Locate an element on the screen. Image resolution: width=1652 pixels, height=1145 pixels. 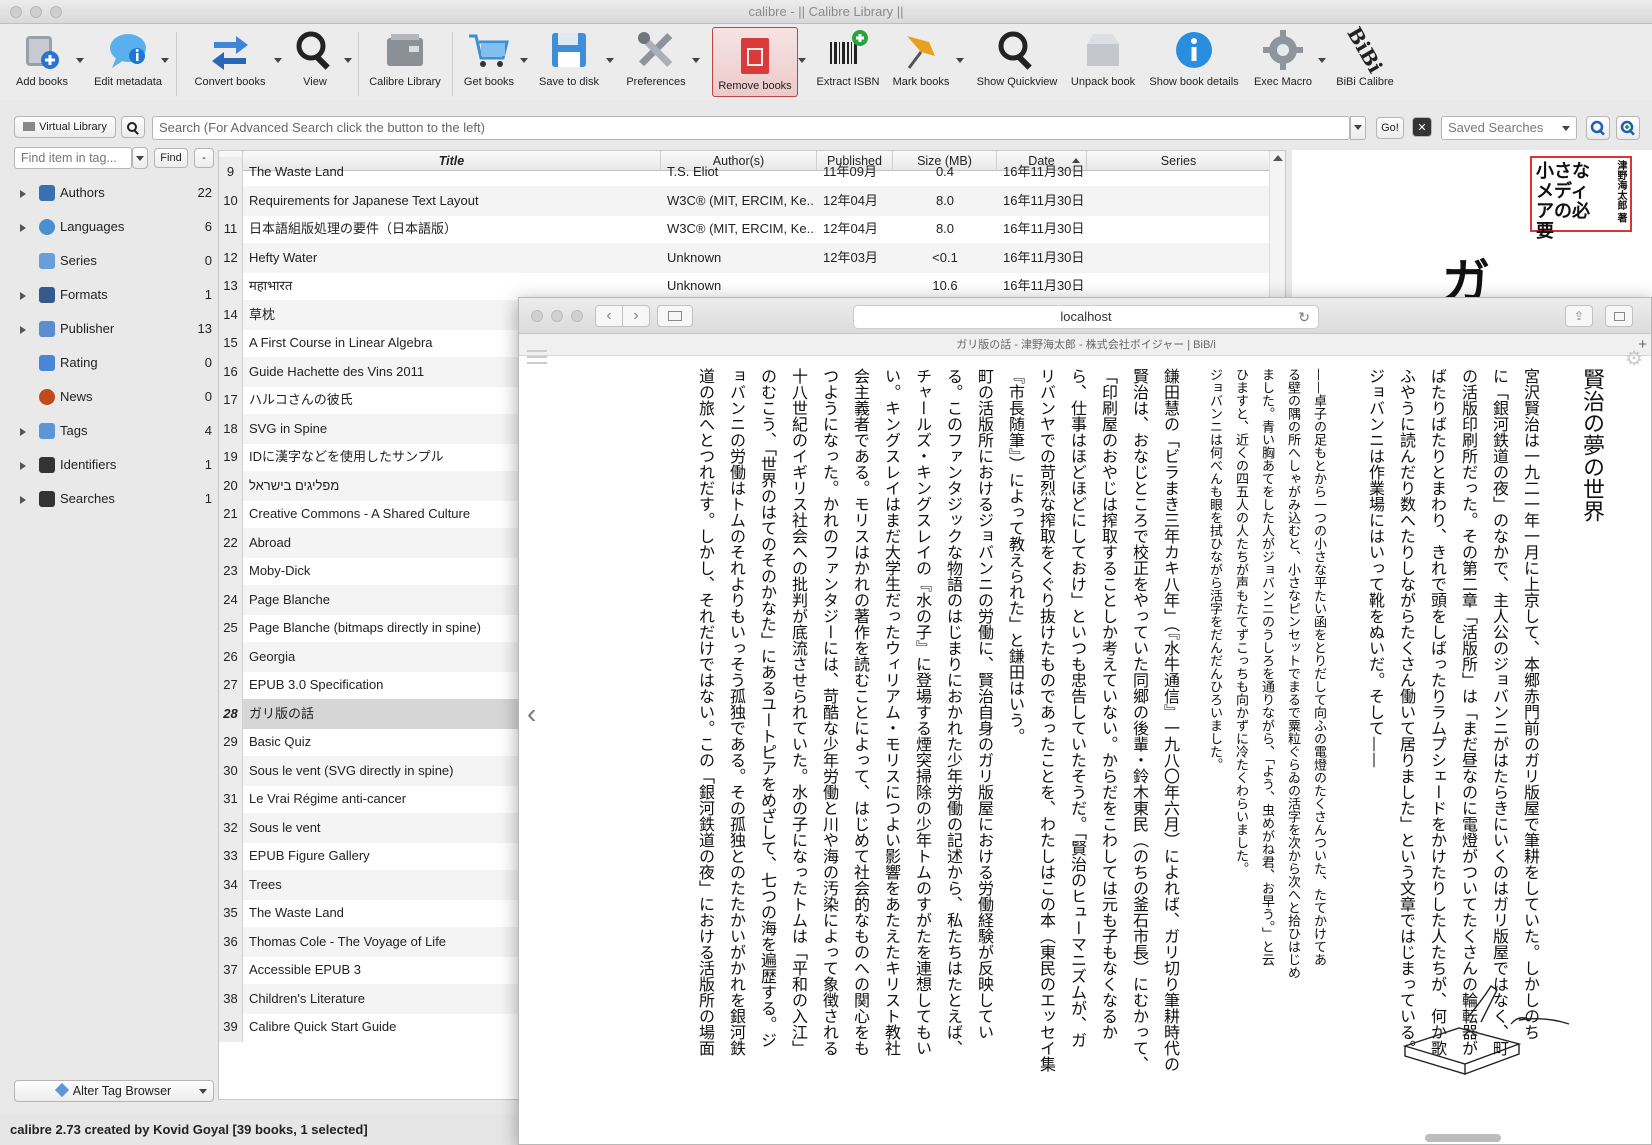
remove-books-button: Remove books is located at coordinates (755, 62).